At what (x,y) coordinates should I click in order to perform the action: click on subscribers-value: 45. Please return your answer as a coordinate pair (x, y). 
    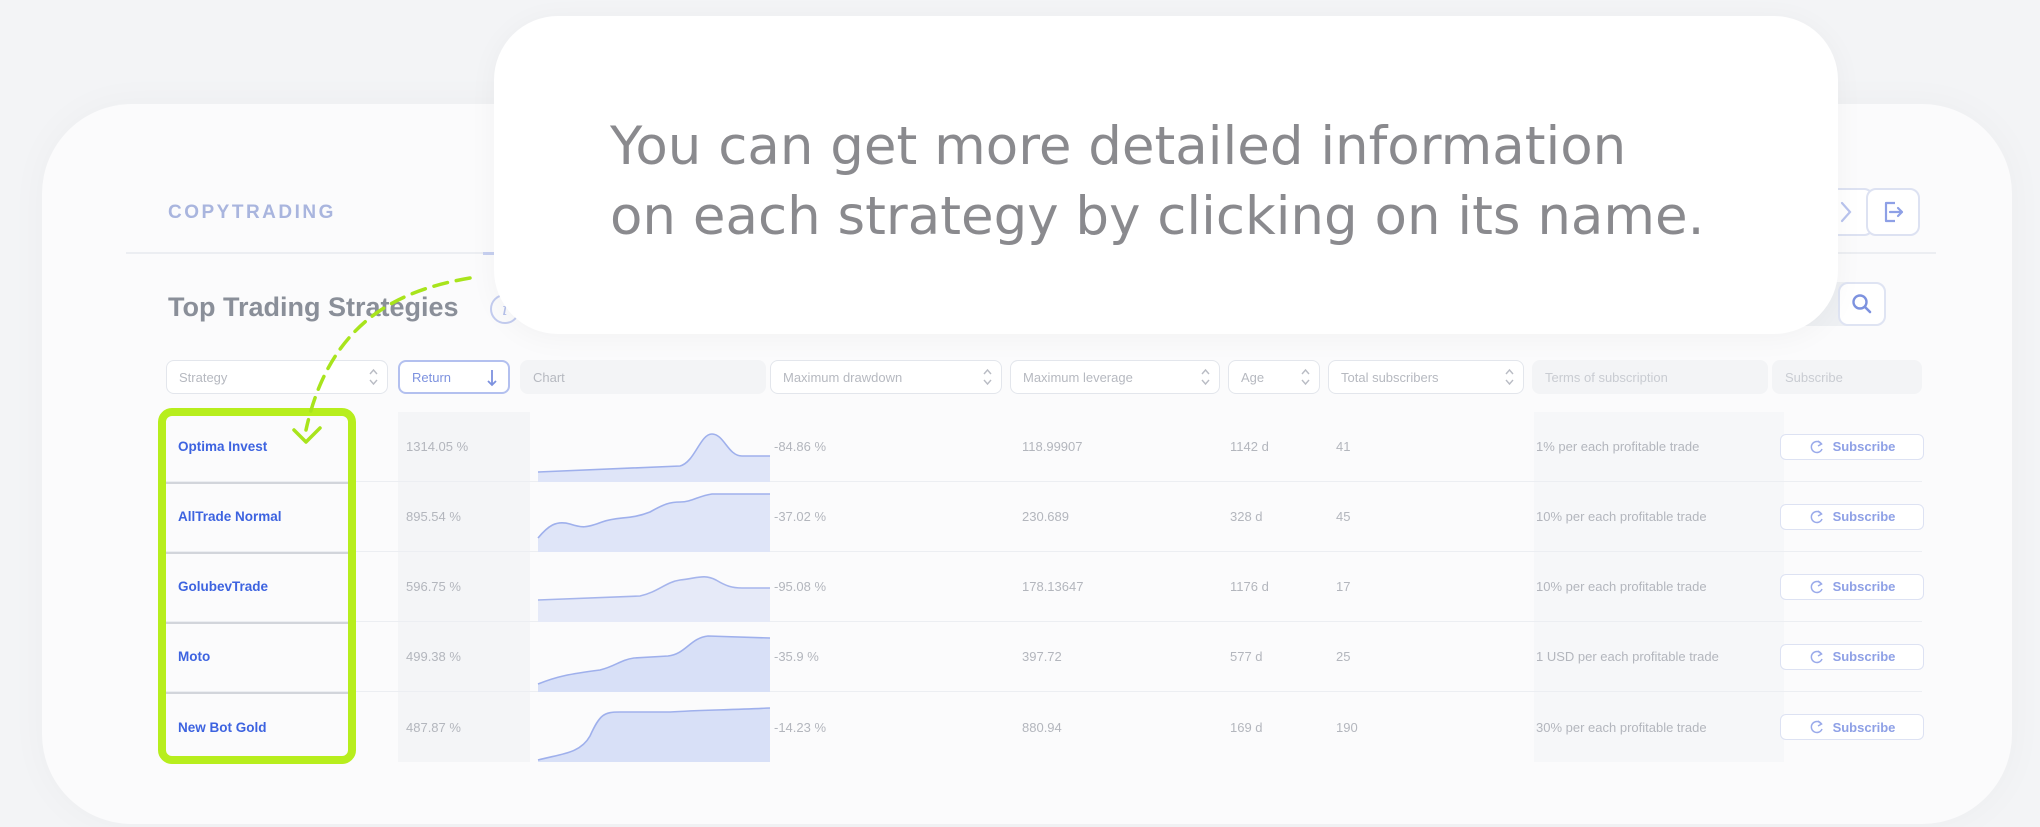
    Looking at the image, I should click on (1343, 516).